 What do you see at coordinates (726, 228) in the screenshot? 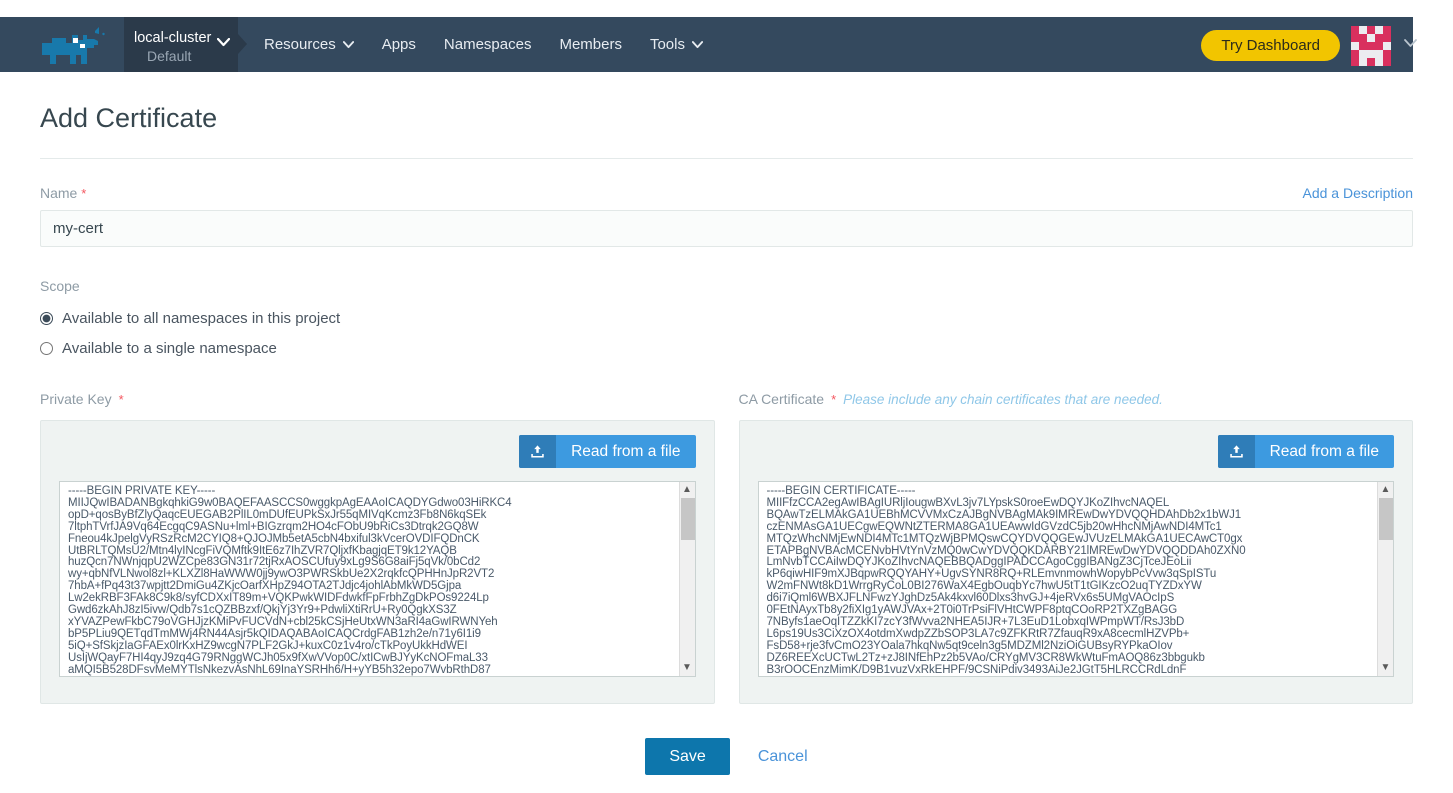
I see `name-input` at bounding box center [726, 228].